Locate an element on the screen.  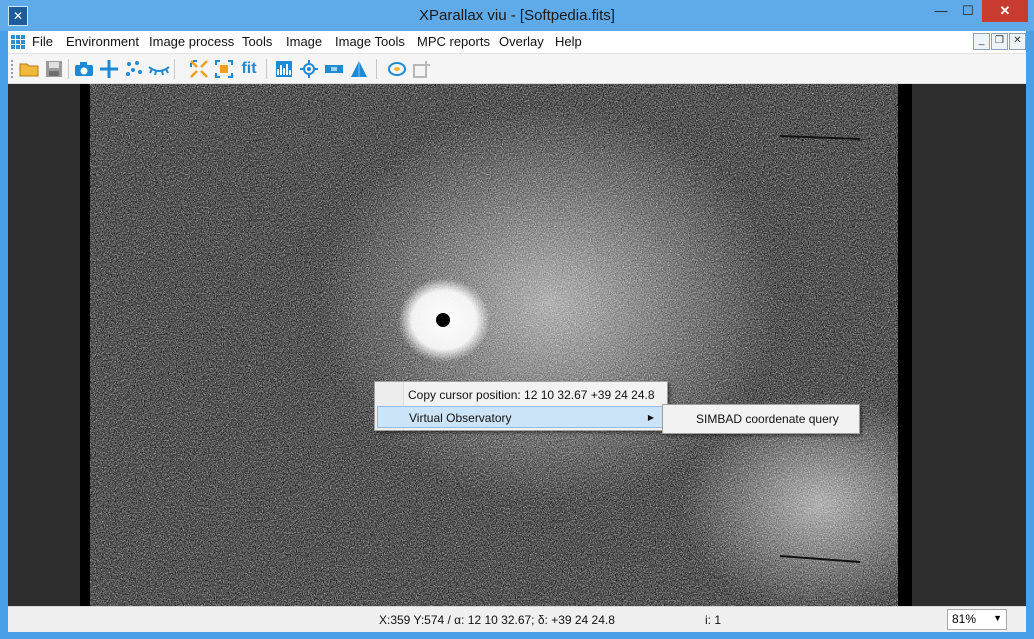
add-layer-icon is located at coordinates (422, 69).